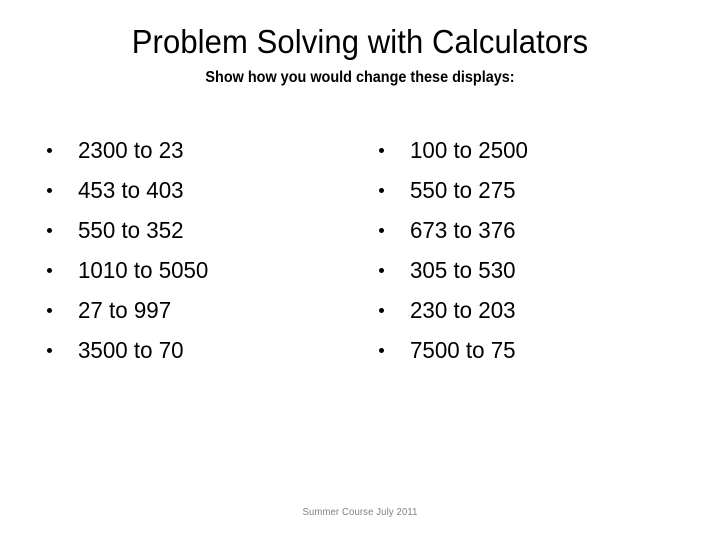 The width and height of the screenshot is (720, 540). I want to click on list-item-label: 230 to 203, so click(463, 310).